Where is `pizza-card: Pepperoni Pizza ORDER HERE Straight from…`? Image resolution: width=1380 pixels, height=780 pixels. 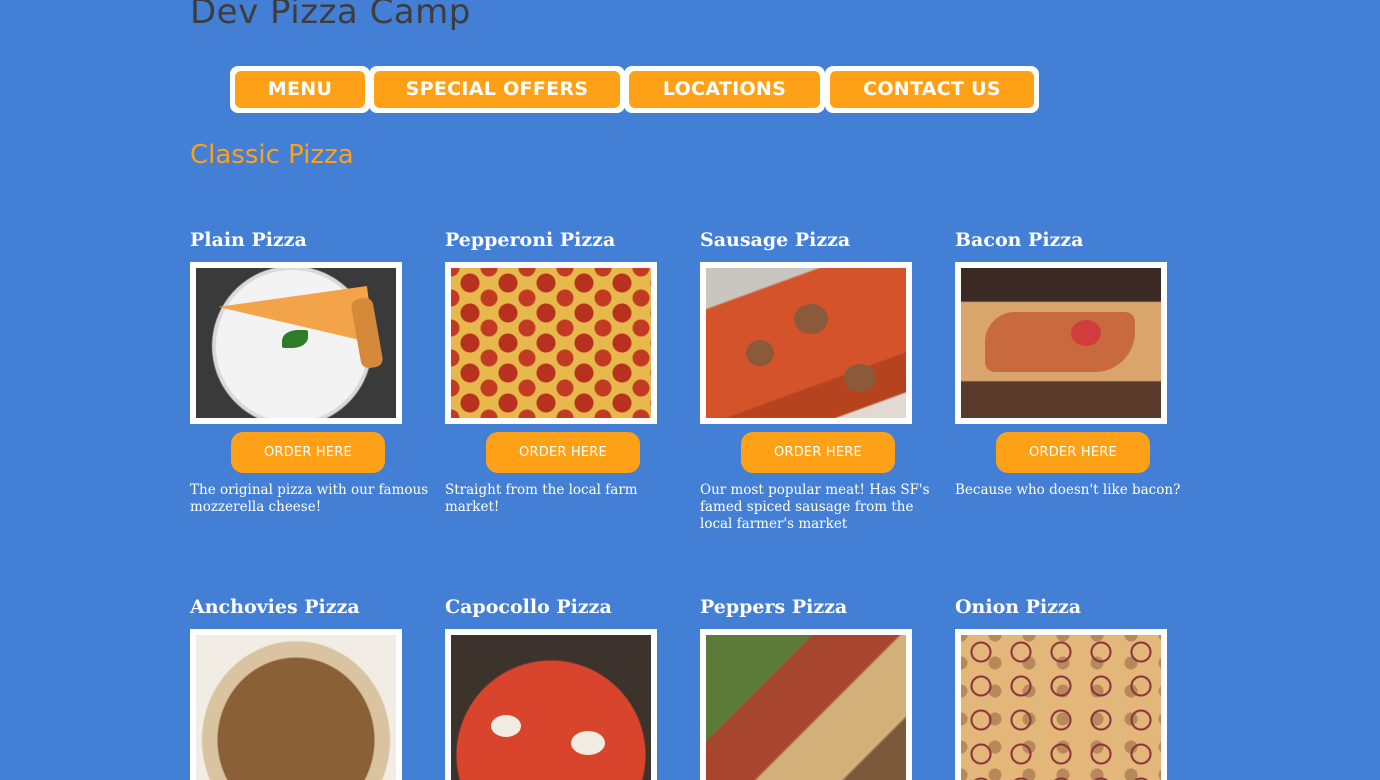 pizza-card: Pepperoni Pizza ORDER HERE Straight from… is located at coordinates (567, 393).